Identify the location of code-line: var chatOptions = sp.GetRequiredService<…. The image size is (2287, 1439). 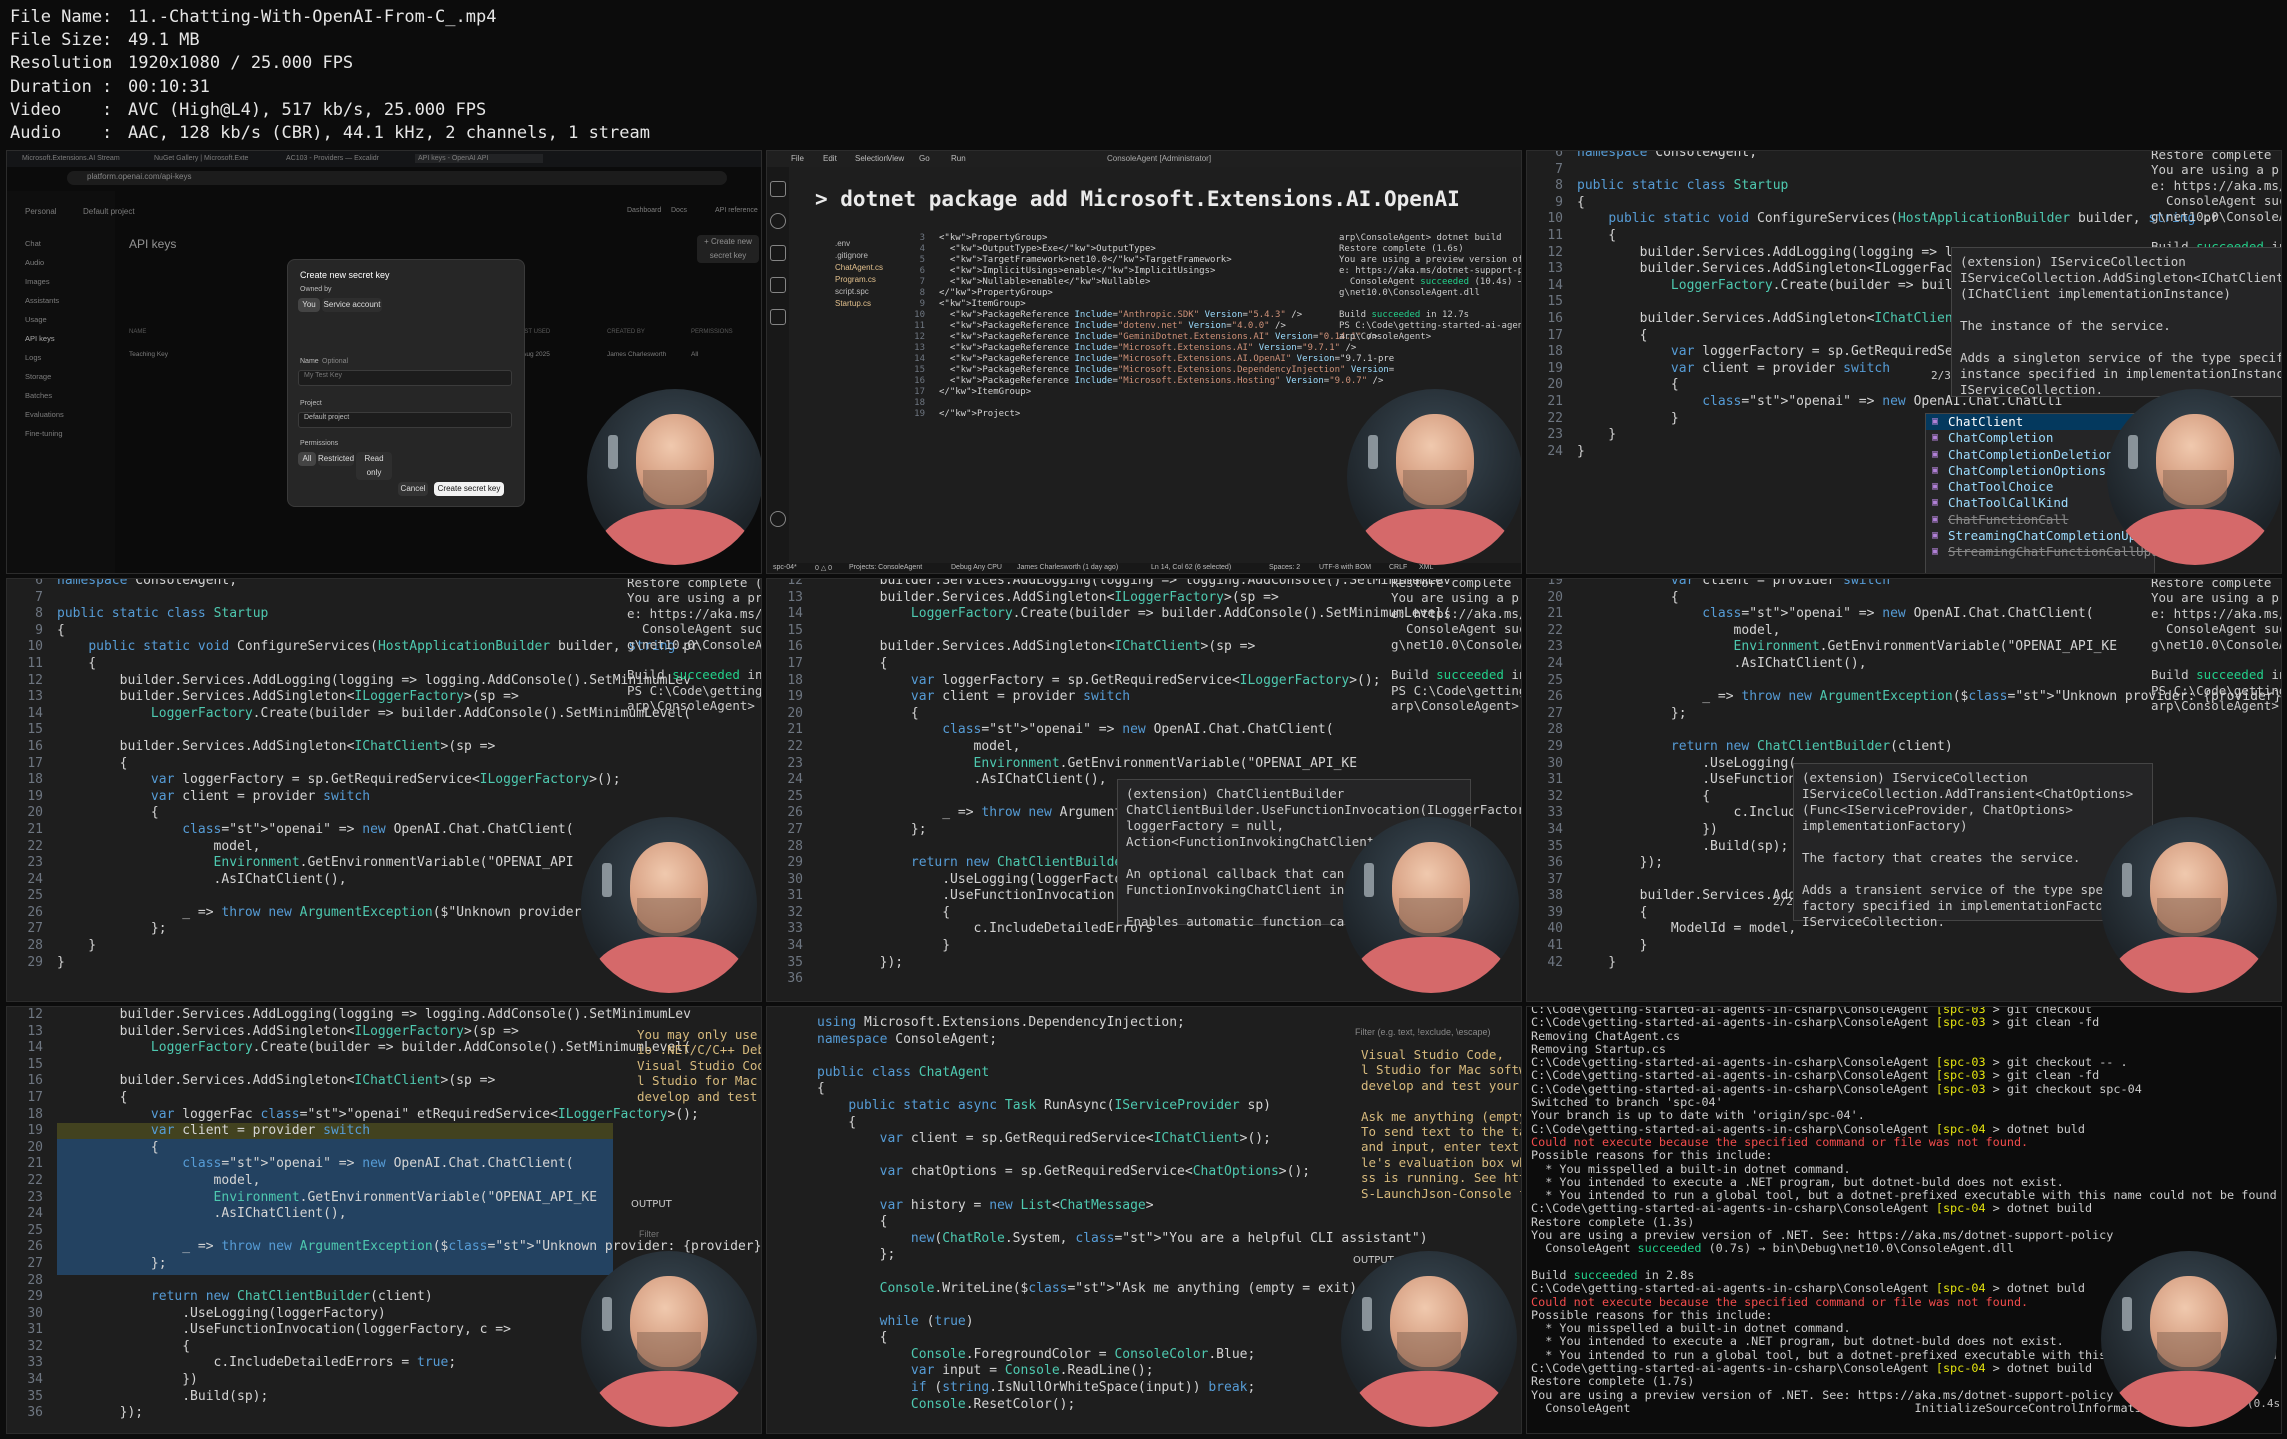
(1097, 1172).